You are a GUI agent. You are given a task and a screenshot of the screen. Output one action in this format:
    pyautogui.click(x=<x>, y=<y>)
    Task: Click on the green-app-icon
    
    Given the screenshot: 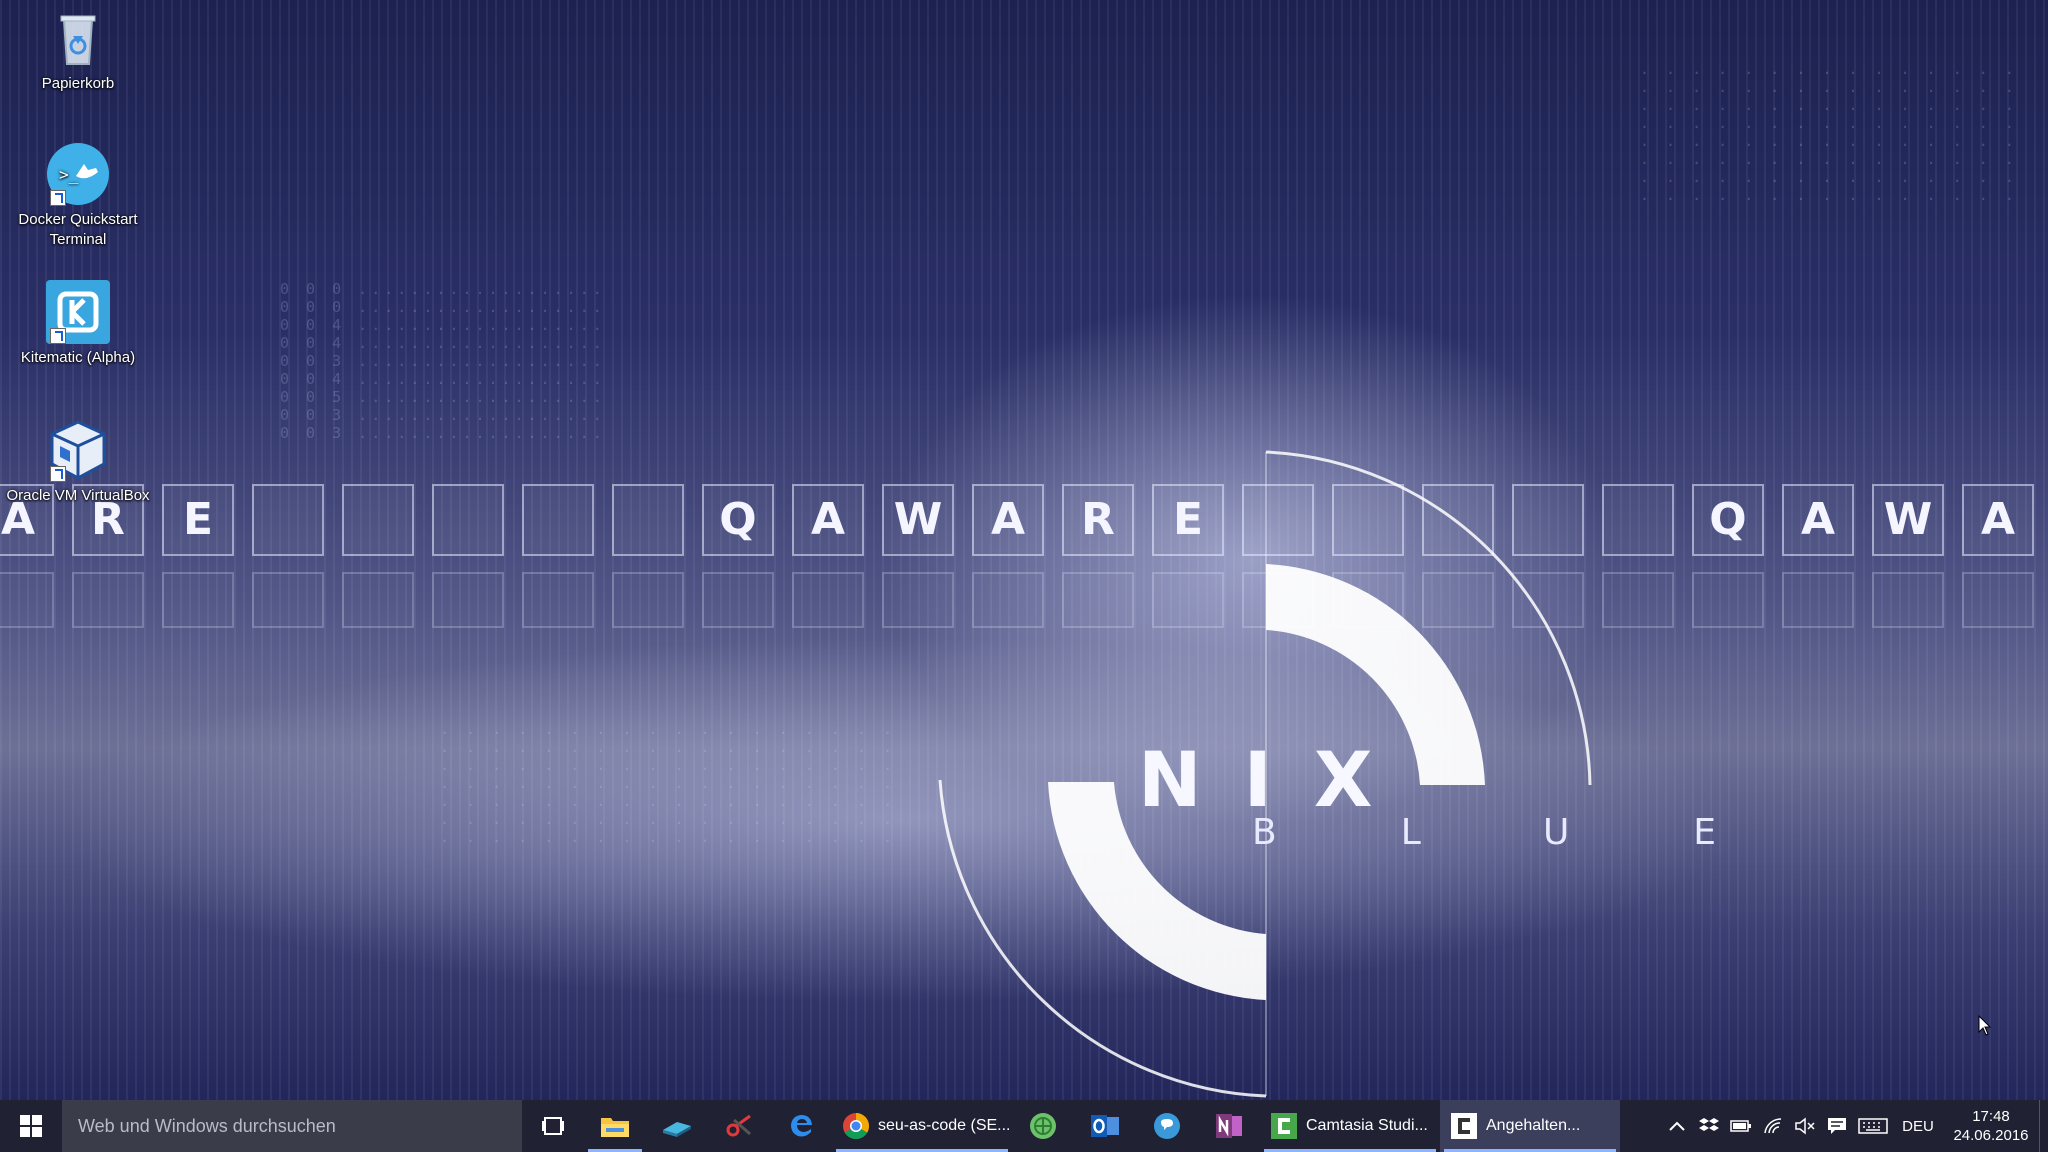 What is the action you would take?
    pyautogui.click(x=1043, y=1126)
    